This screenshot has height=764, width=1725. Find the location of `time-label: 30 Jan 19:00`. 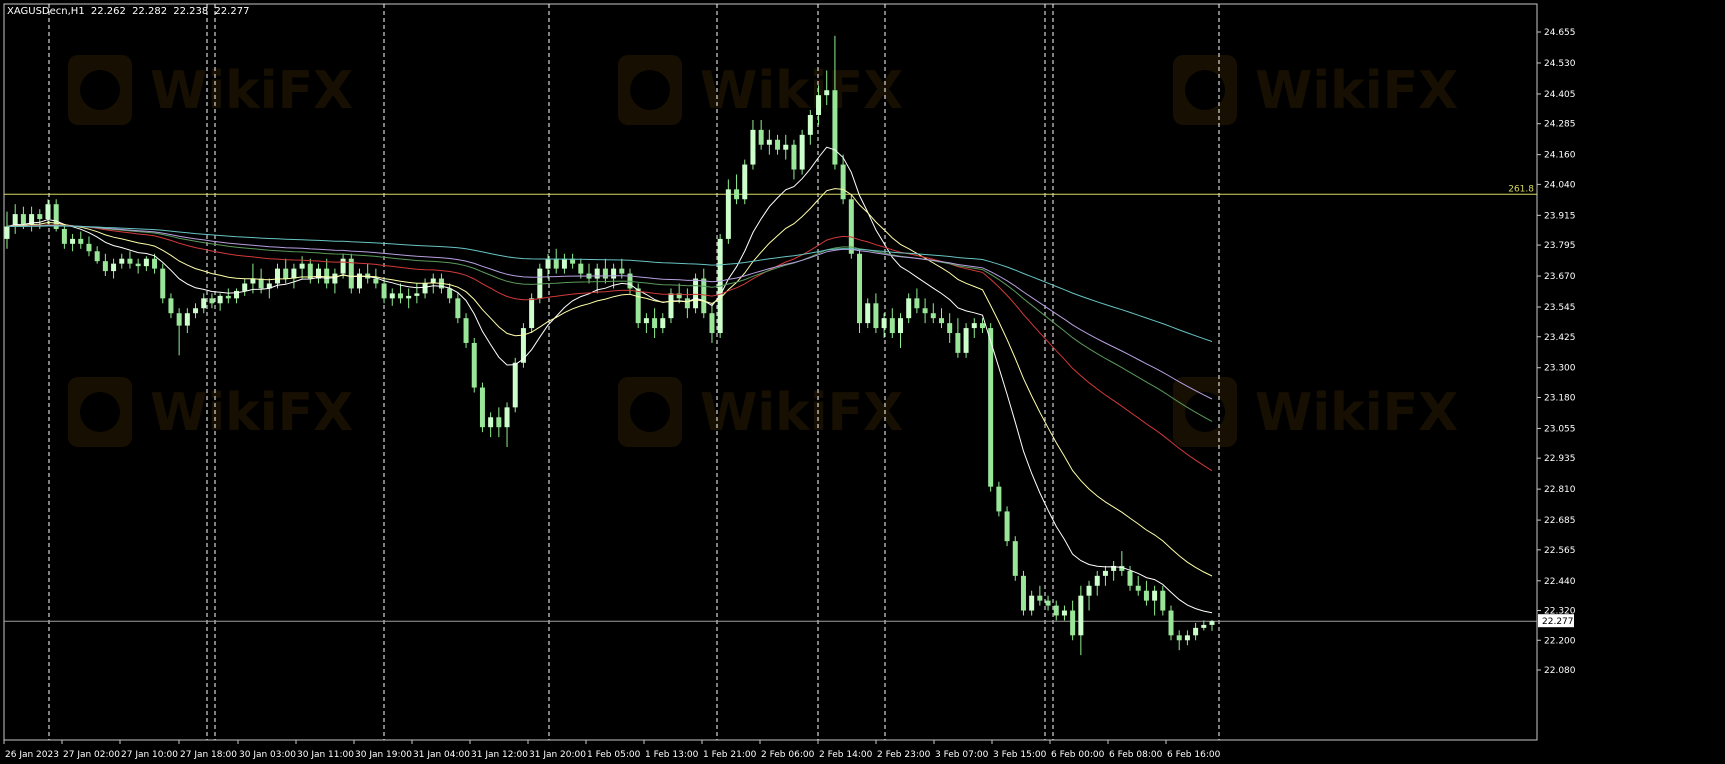

time-label: 30 Jan 19:00 is located at coordinates (383, 755).